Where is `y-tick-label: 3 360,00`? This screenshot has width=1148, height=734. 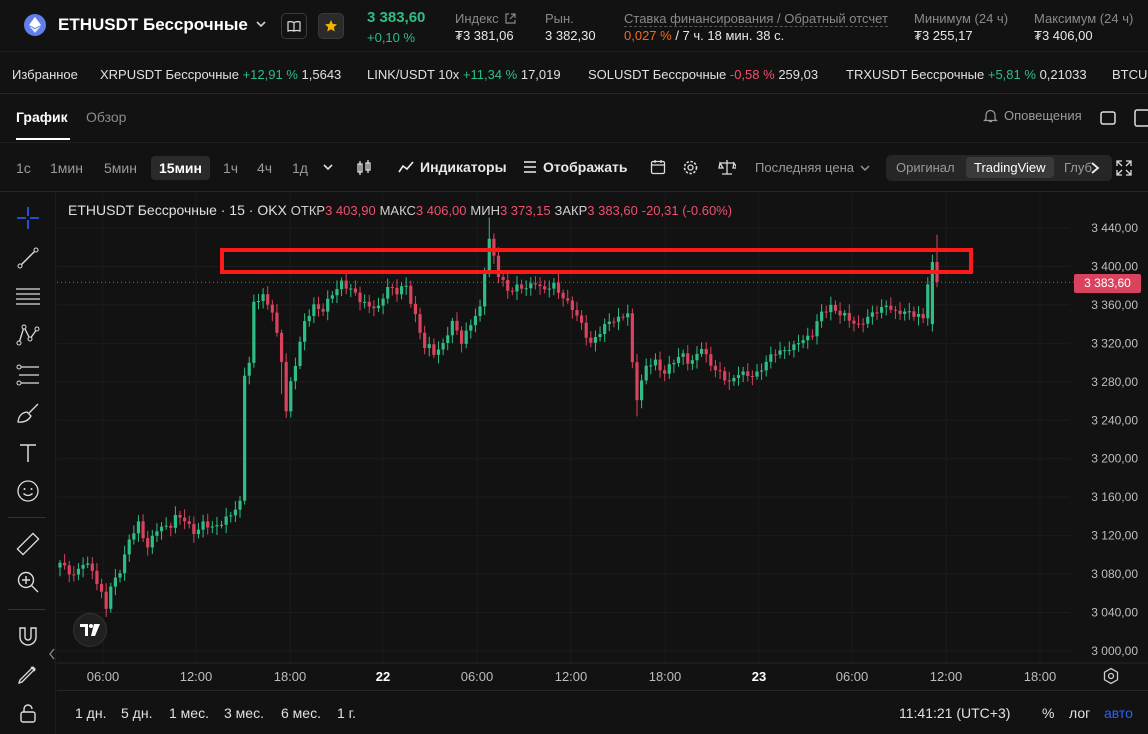 y-tick-label: 3 360,00 is located at coordinates (1114, 305).